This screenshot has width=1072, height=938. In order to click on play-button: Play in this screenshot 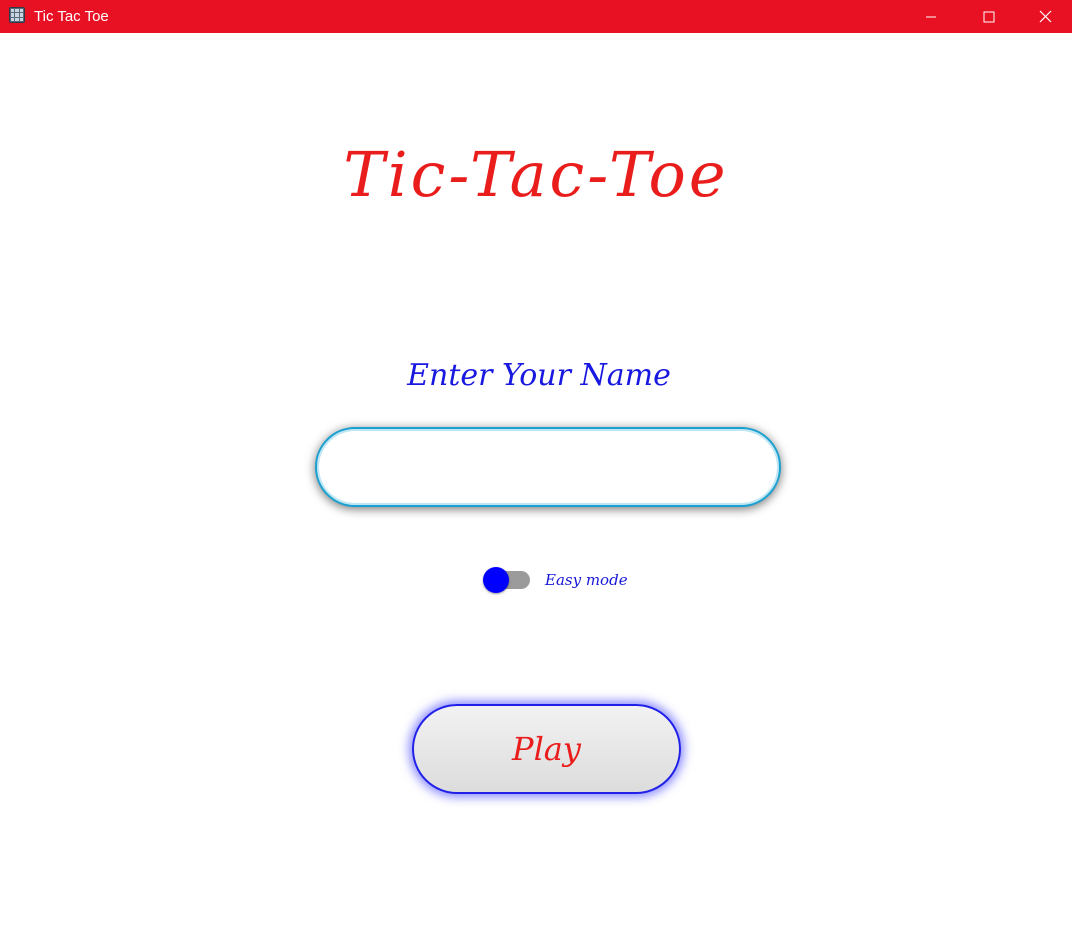, I will do `click(546, 749)`.